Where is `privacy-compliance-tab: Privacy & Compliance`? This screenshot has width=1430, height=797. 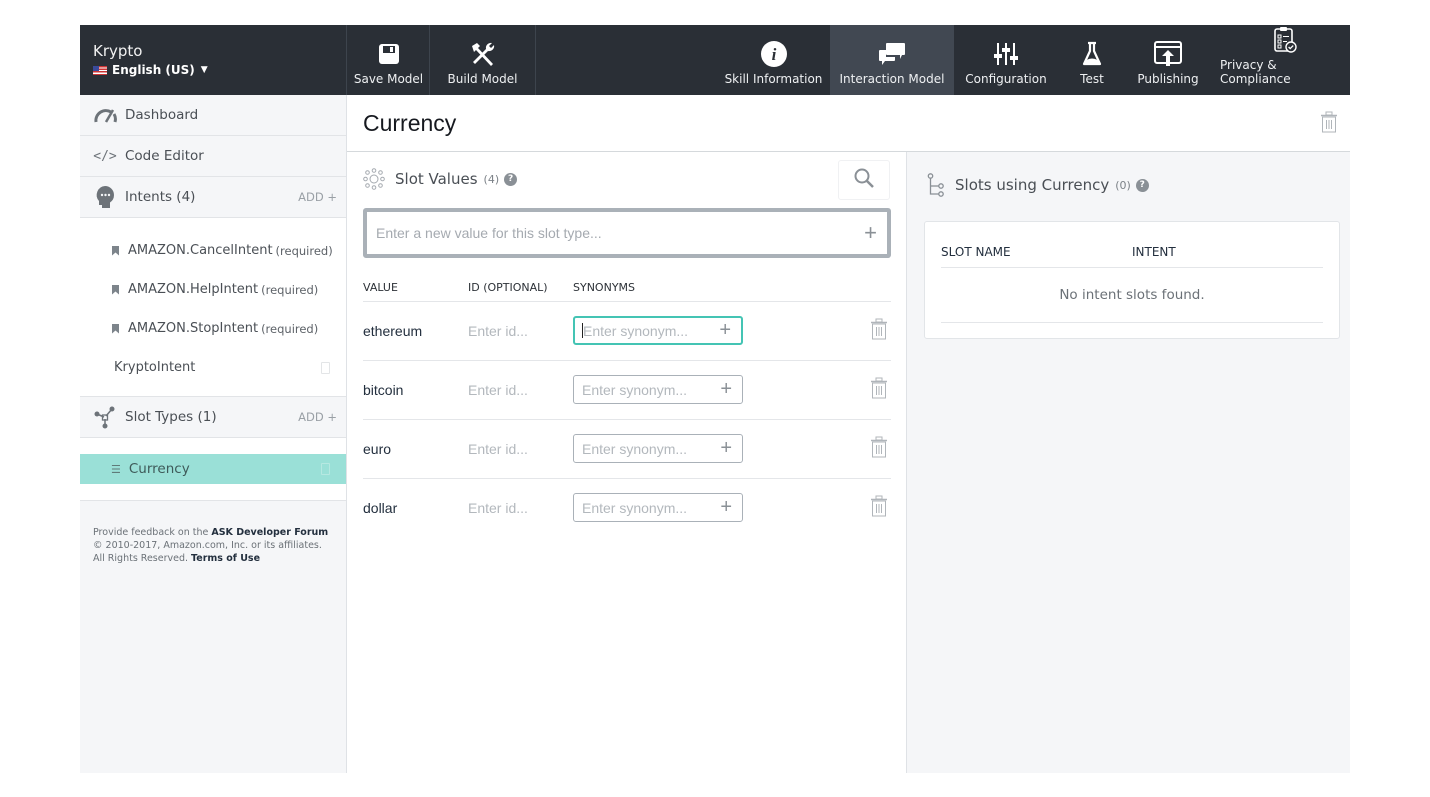
privacy-compliance-tab: Privacy & Compliance is located at coordinates (1285, 60).